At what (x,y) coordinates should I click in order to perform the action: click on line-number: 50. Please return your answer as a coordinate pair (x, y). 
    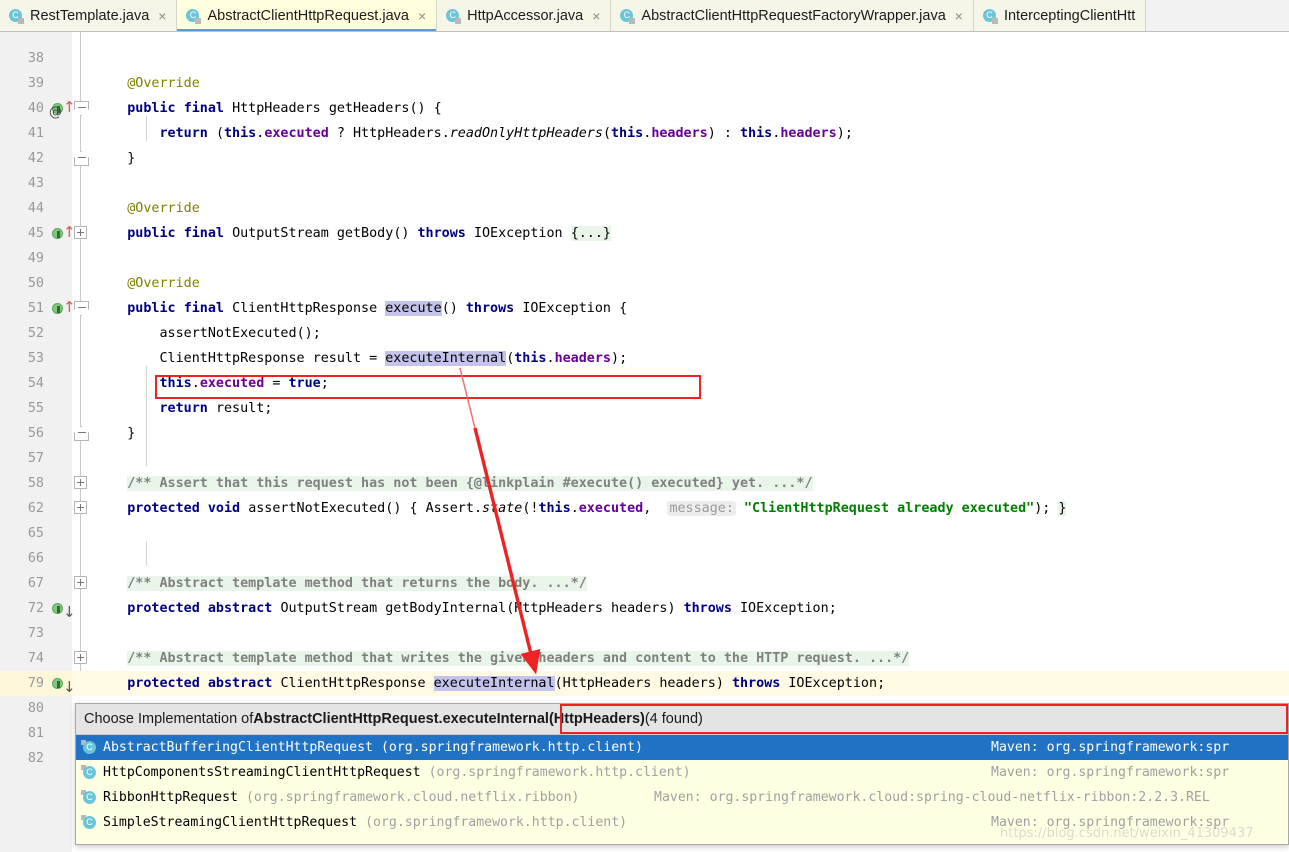
    Looking at the image, I should click on (22, 283).